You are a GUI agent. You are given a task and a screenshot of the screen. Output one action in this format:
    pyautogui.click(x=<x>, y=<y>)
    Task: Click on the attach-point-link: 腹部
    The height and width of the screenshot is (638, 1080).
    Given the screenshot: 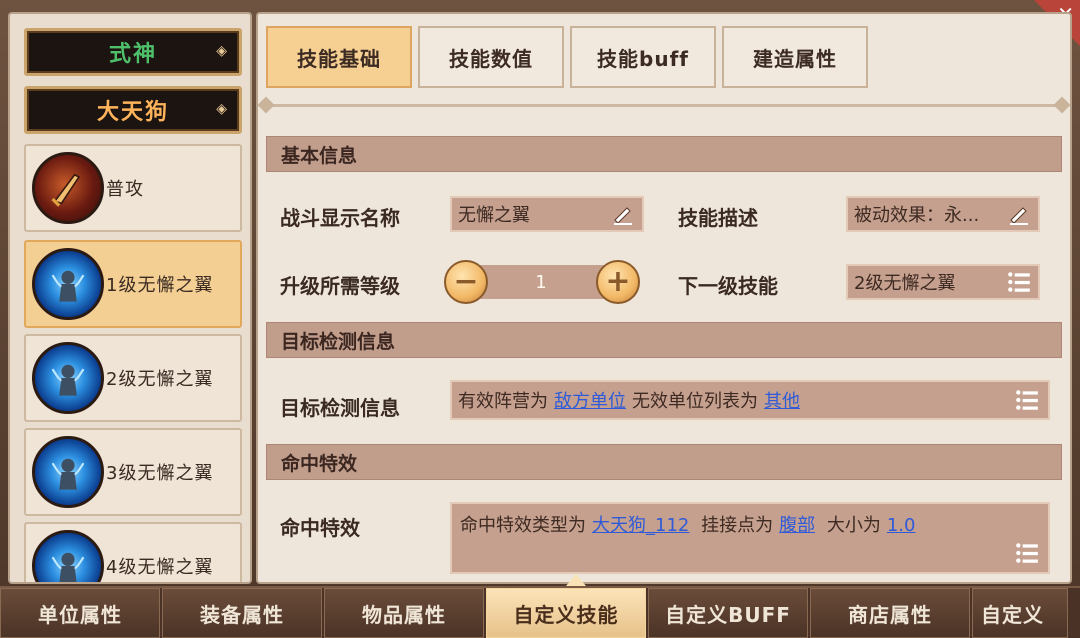 What is the action you would take?
    pyautogui.click(x=797, y=525)
    